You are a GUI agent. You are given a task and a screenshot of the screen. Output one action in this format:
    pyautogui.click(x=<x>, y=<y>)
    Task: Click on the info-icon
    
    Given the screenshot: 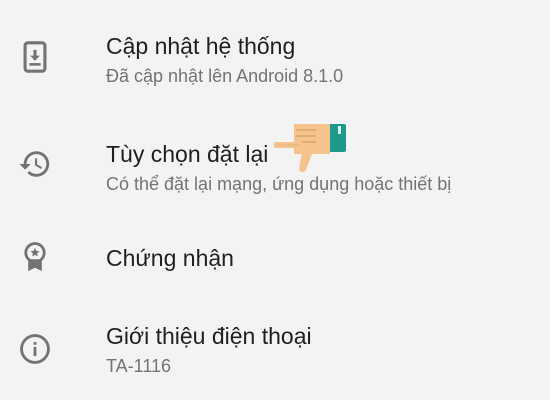 What is the action you would take?
    pyautogui.click(x=35, y=349)
    